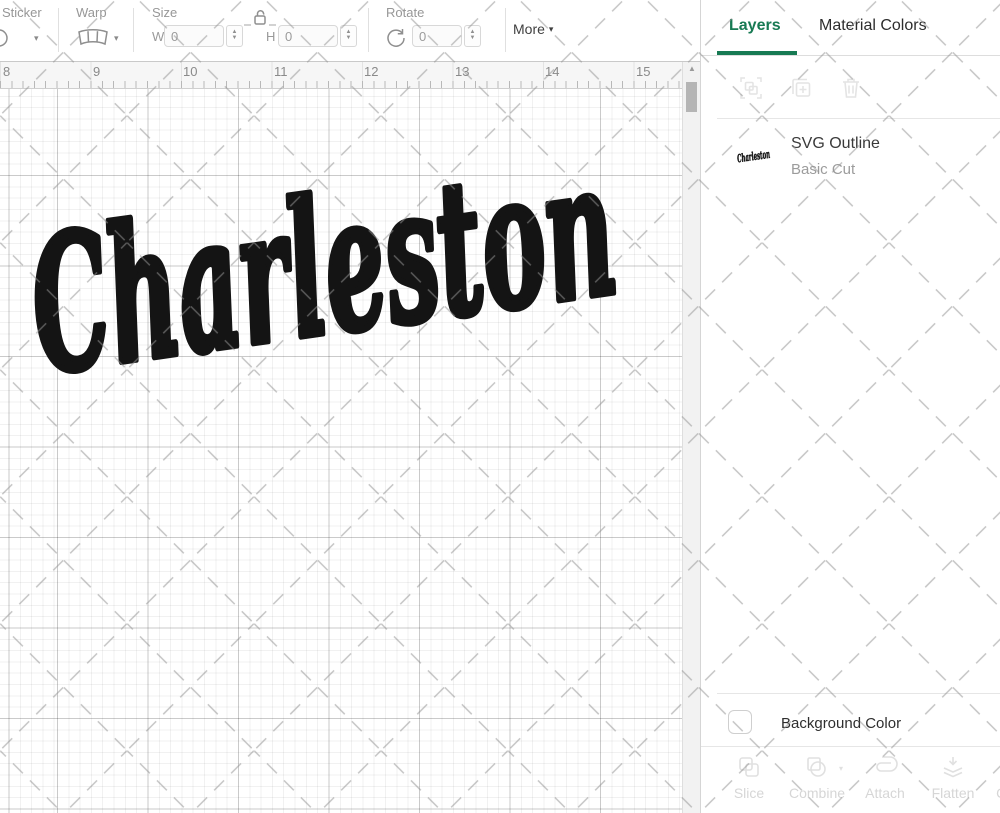  What do you see at coordinates (116, 38) in the screenshot?
I see `warp-caret-icon: ▾` at bounding box center [116, 38].